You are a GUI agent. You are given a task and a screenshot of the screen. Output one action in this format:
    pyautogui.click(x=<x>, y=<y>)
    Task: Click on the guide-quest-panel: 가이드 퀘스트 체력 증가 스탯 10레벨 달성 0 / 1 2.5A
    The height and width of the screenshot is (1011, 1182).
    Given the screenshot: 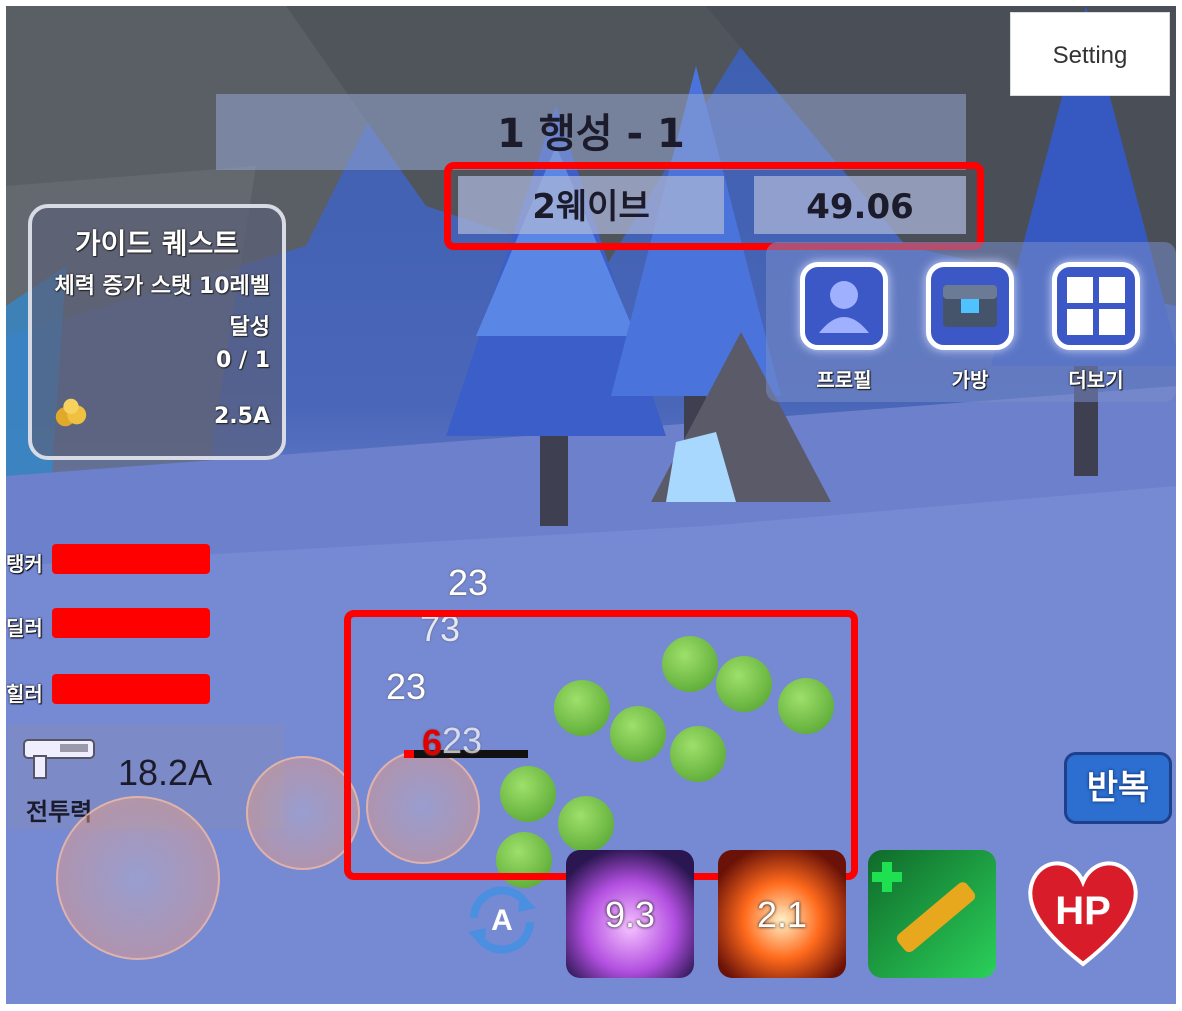 What is the action you would take?
    pyautogui.click(x=157, y=332)
    